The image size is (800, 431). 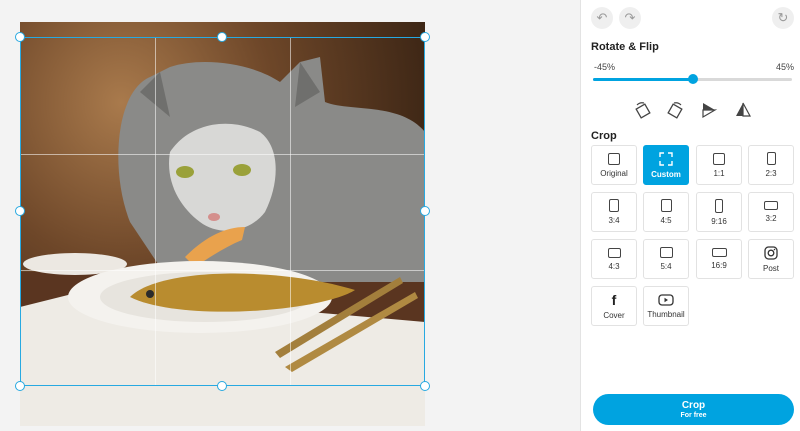 I want to click on crop-option-post: Post, so click(x=771, y=259).